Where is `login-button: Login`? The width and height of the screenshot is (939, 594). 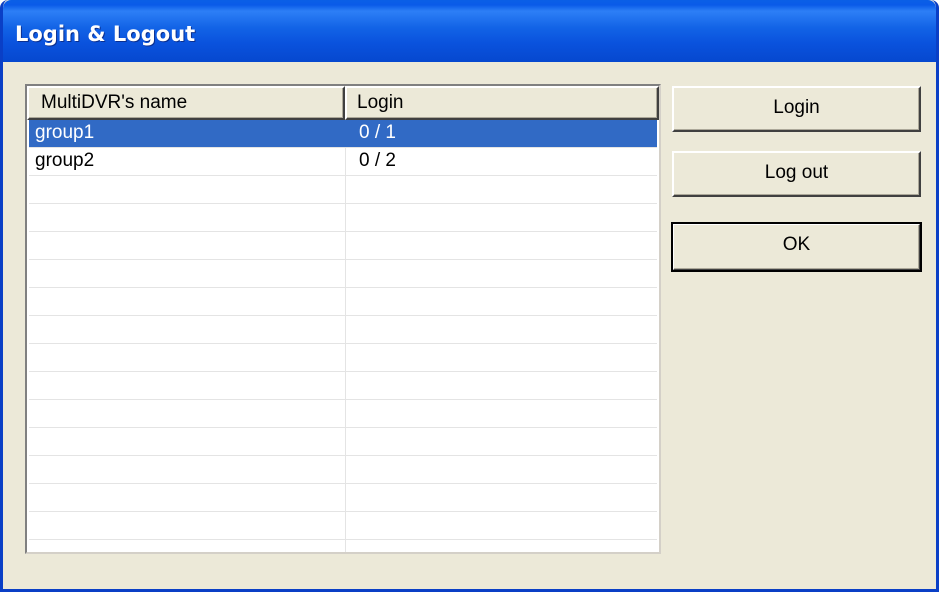
login-button: Login is located at coordinates (796, 109).